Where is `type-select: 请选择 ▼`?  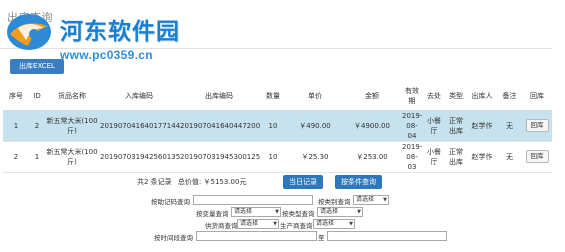 type-select: 请选择 ▼ is located at coordinates (340, 212).